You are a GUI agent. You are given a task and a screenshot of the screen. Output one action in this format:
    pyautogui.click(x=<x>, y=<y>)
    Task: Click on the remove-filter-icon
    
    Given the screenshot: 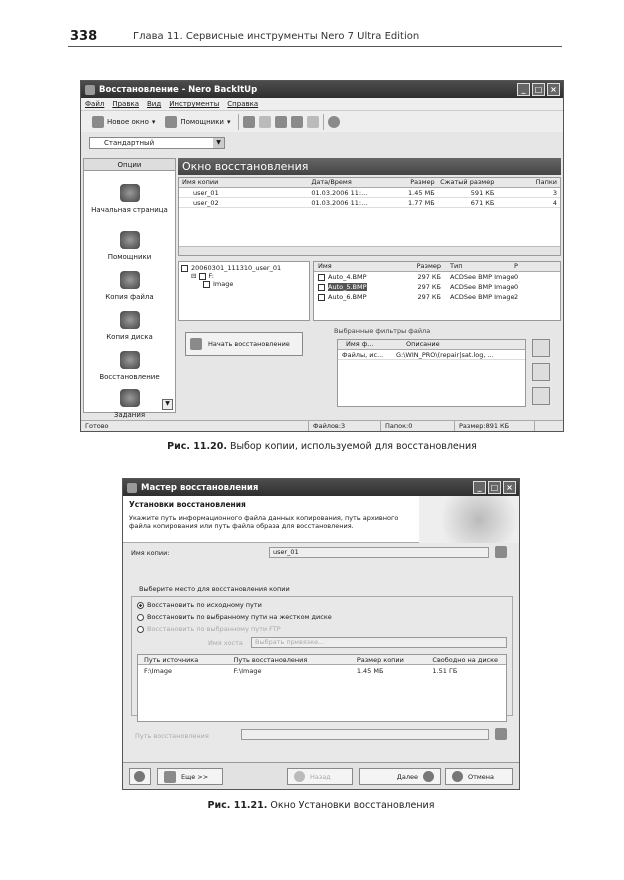 What is the action you would take?
    pyautogui.click(x=541, y=396)
    